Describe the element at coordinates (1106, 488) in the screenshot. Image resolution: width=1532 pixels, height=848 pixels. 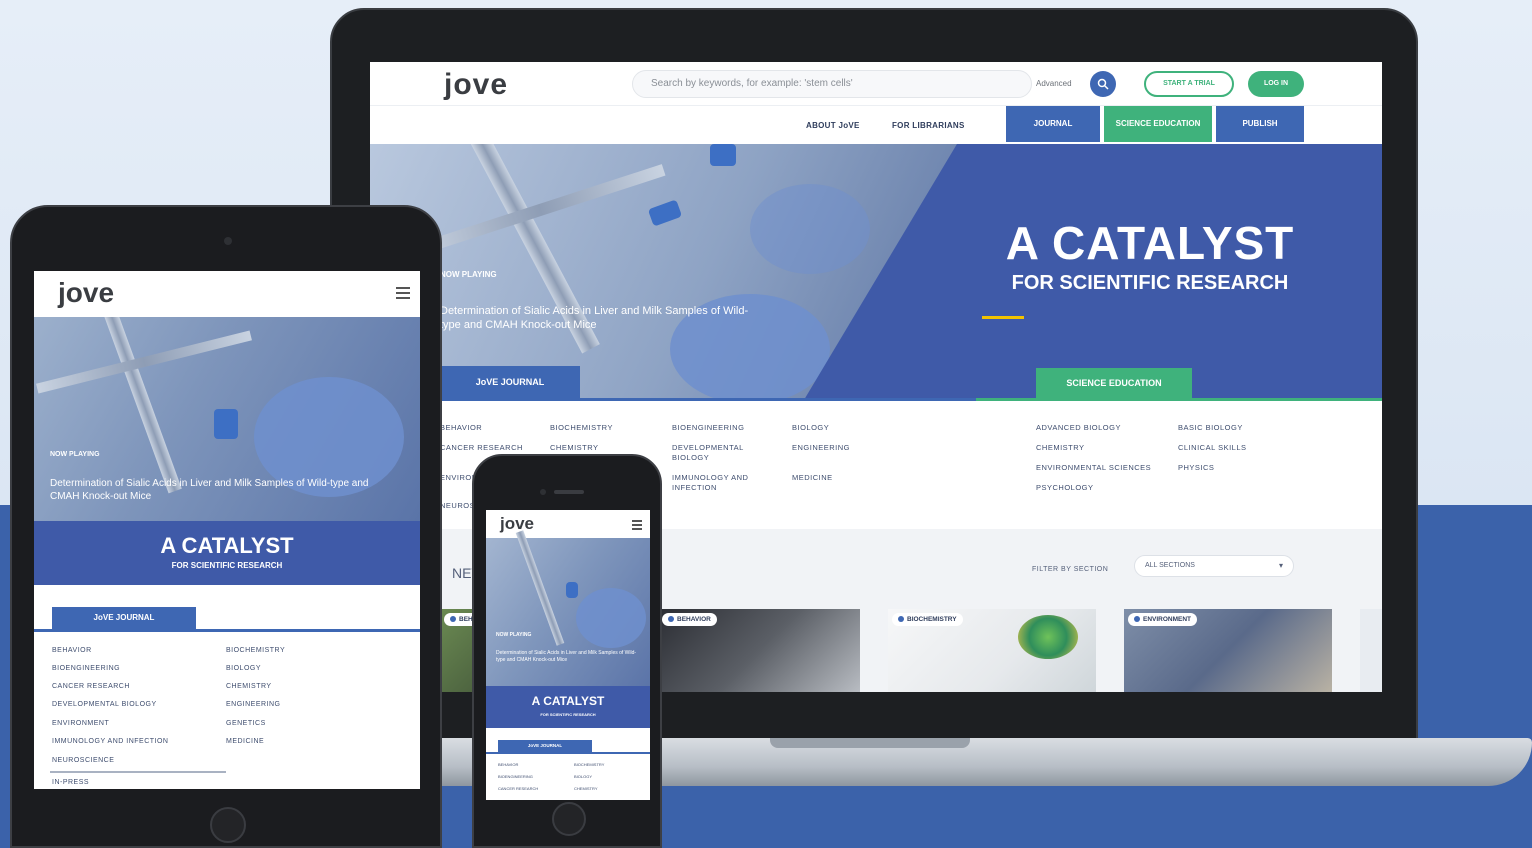
I see `science-category-link: PSYCHOLOGY` at that location.